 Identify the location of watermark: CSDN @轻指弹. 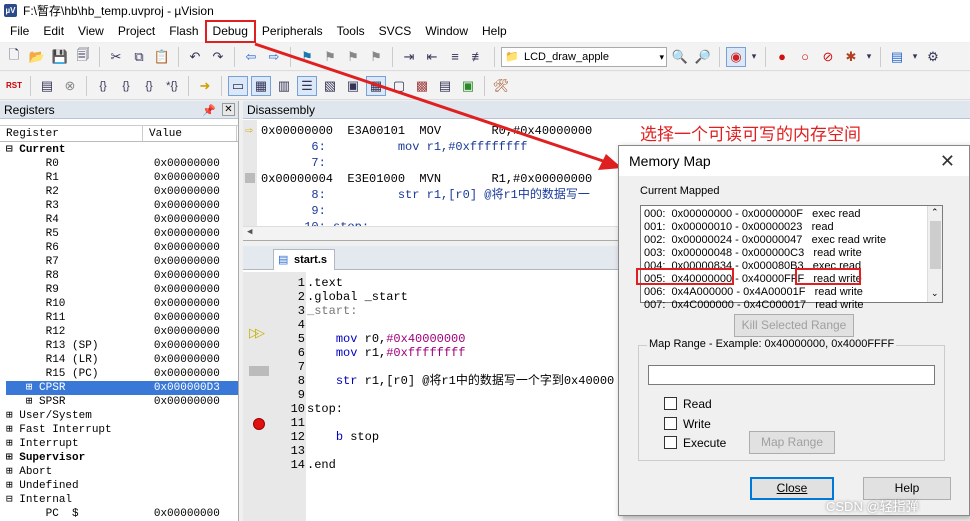
(872, 506).